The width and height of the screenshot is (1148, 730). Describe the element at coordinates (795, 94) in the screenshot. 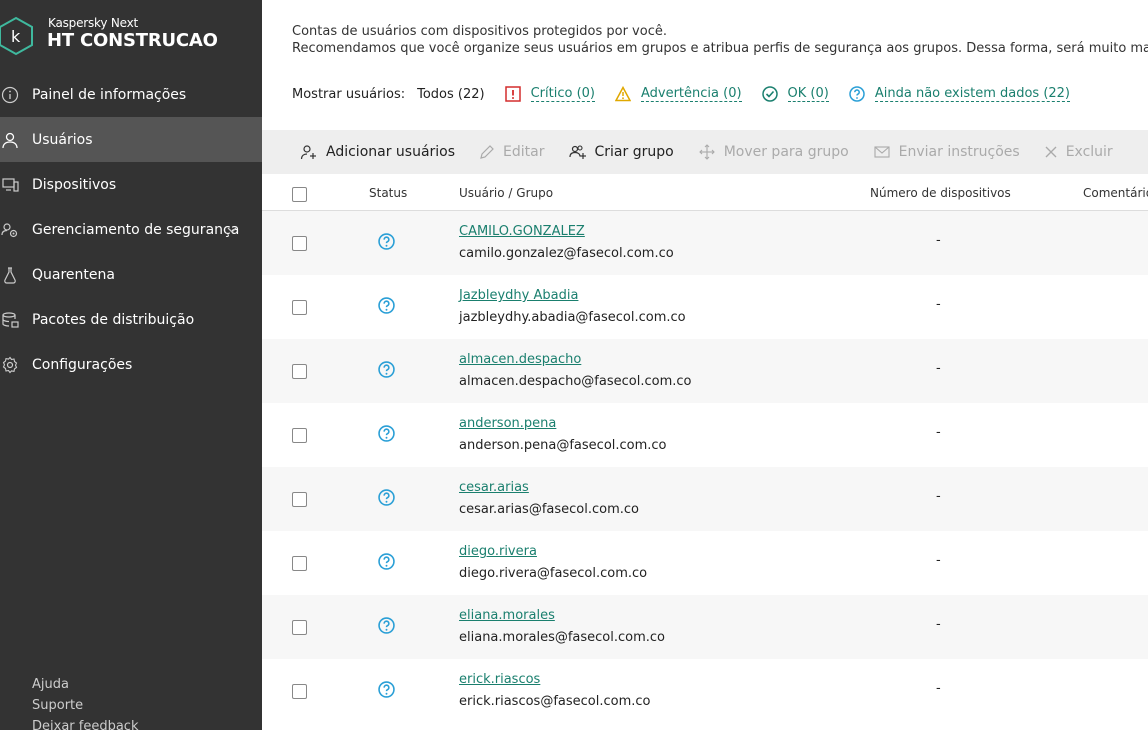

I see `filter-ok: OK (0)` at that location.